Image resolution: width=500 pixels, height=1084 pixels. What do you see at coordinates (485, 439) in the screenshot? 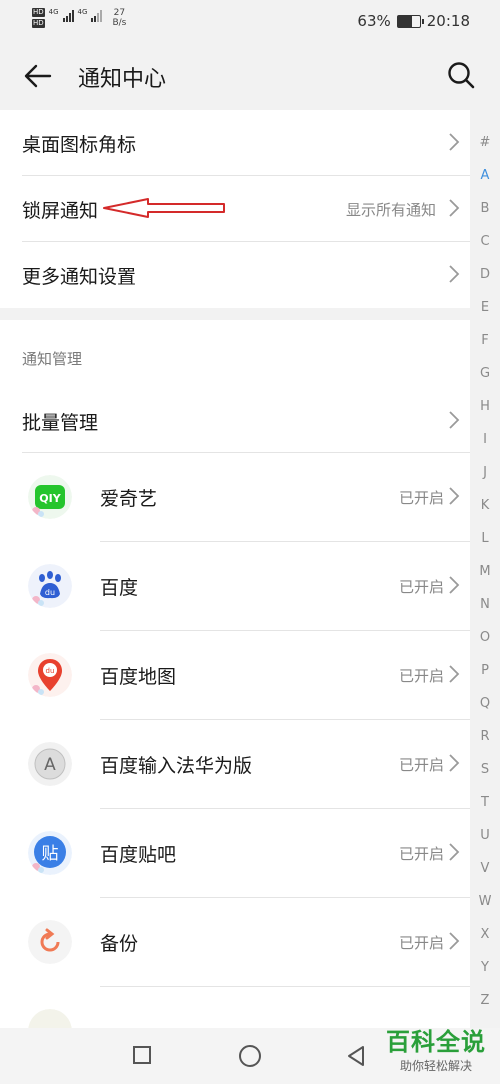
I see `index-letter: I` at bounding box center [485, 439].